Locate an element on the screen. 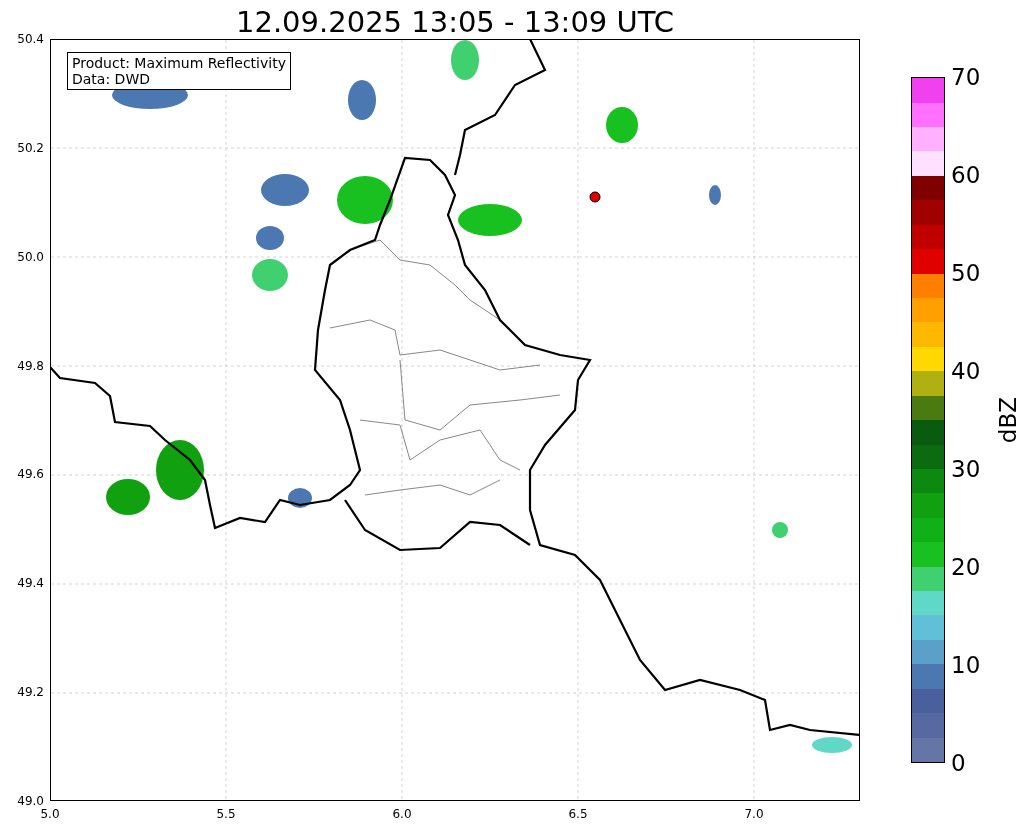 This screenshot has width=1023, height=834. y-tick-label: 50.0 is located at coordinates (30, 256).